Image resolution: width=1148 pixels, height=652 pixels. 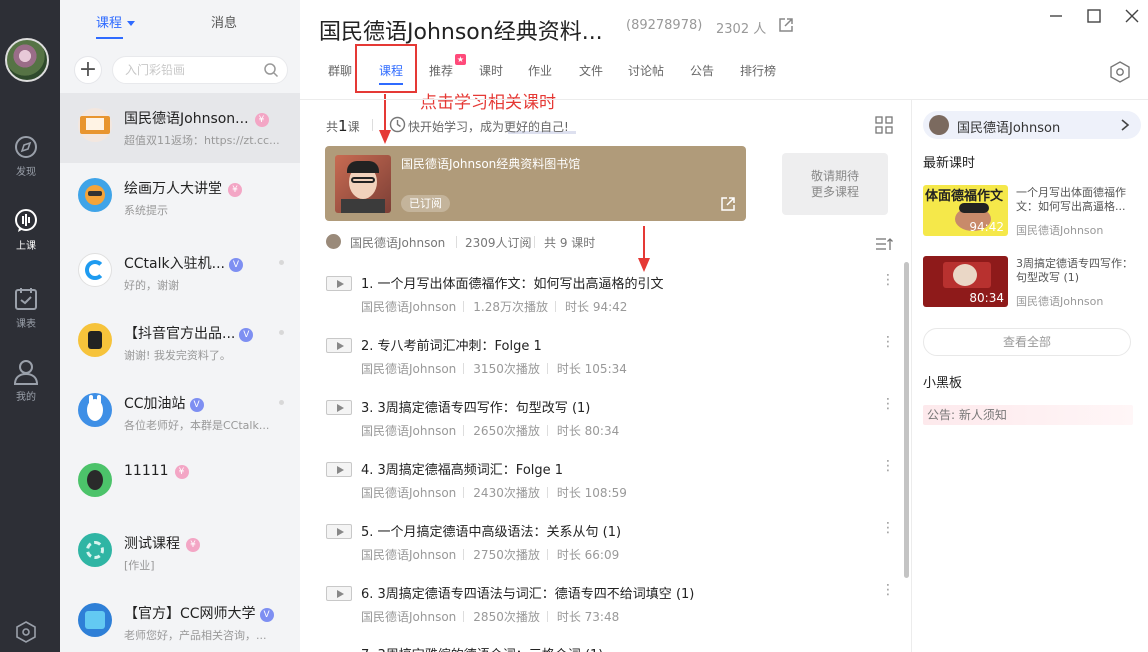 What do you see at coordinates (1060, 301) in the screenshot?
I see `latest-lesson-author: 国民德语Johnson` at bounding box center [1060, 301].